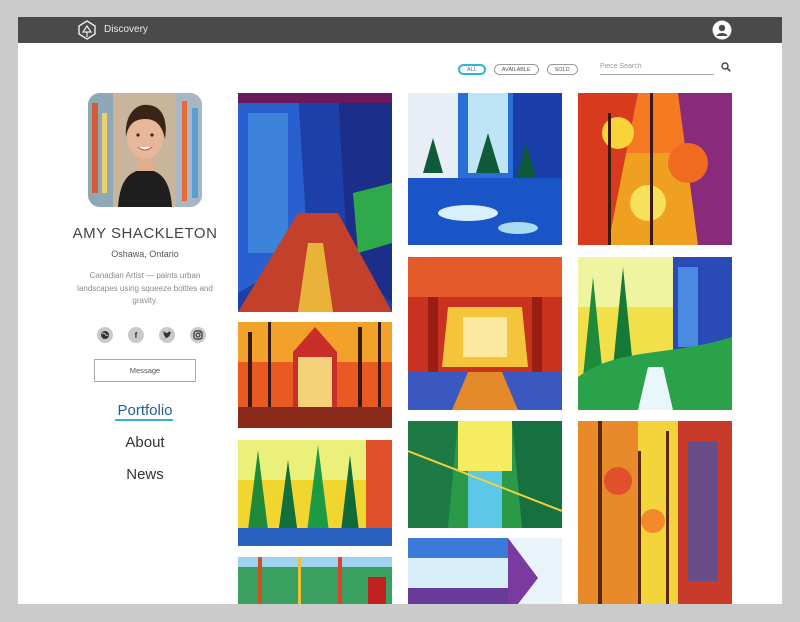  I want to click on filter-sold-button: SOLD, so click(562, 69).